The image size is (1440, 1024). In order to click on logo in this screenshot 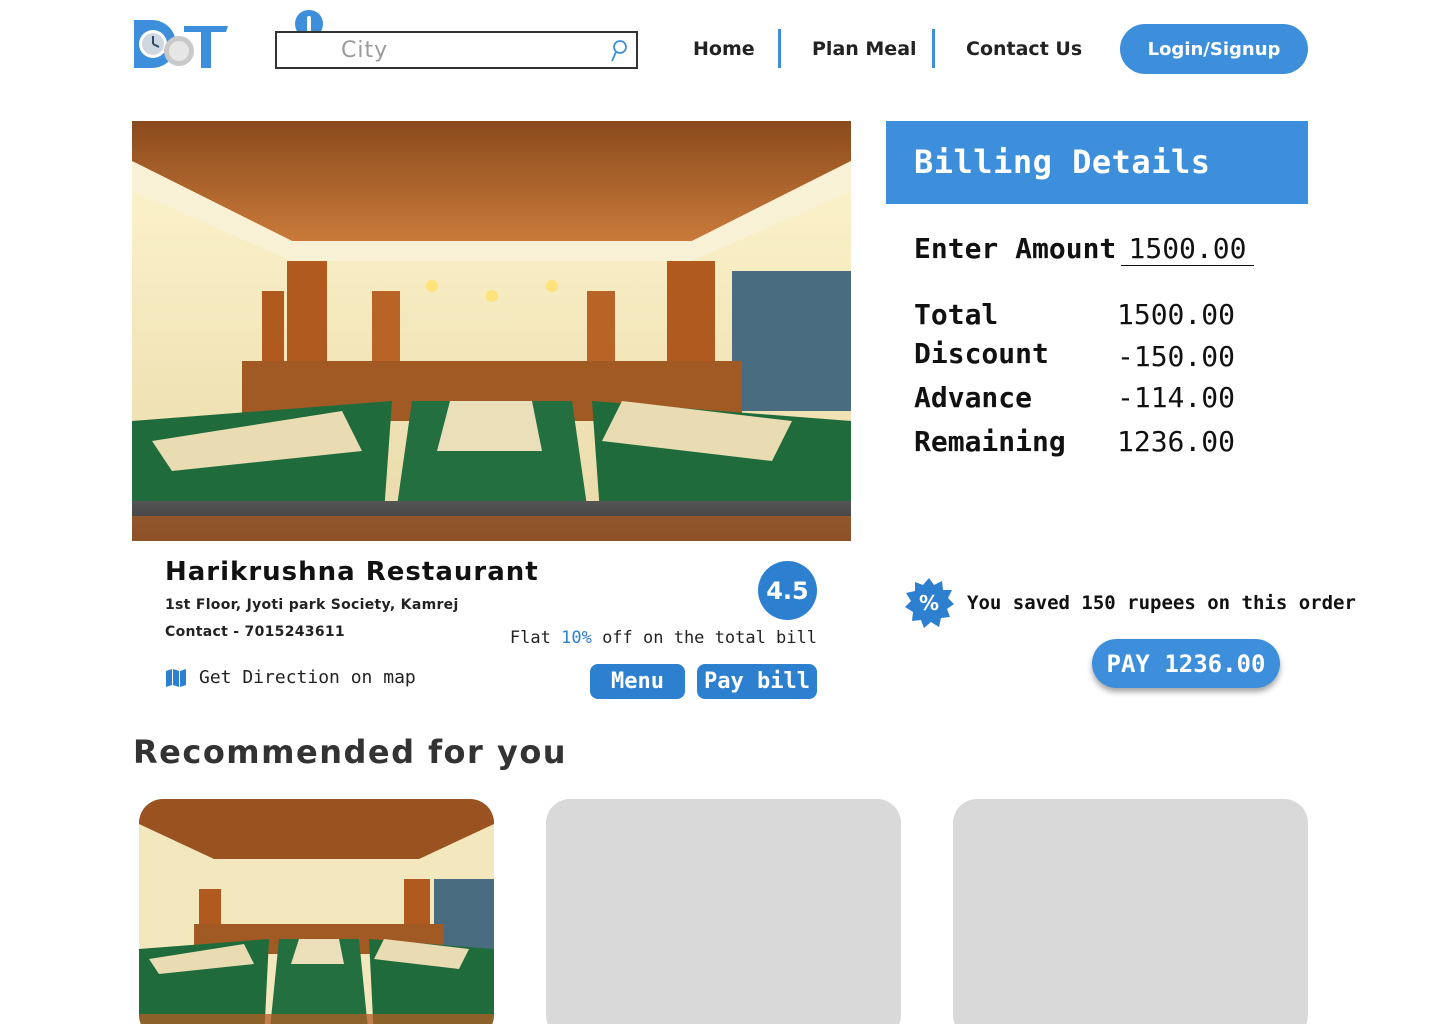, I will do `click(181, 44)`.